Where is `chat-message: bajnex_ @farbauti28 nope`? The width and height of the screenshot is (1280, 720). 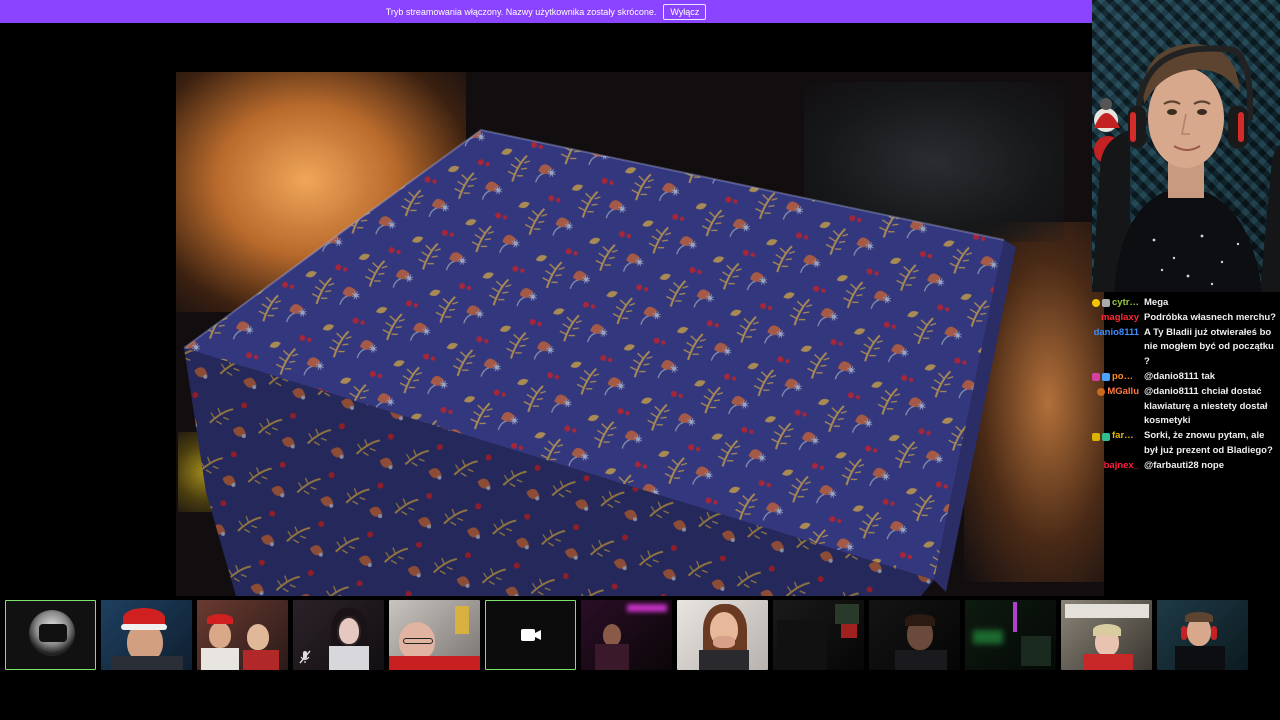 chat-message: bajnex_ @farbauti28 nope is located at coordinates (1186, 466).